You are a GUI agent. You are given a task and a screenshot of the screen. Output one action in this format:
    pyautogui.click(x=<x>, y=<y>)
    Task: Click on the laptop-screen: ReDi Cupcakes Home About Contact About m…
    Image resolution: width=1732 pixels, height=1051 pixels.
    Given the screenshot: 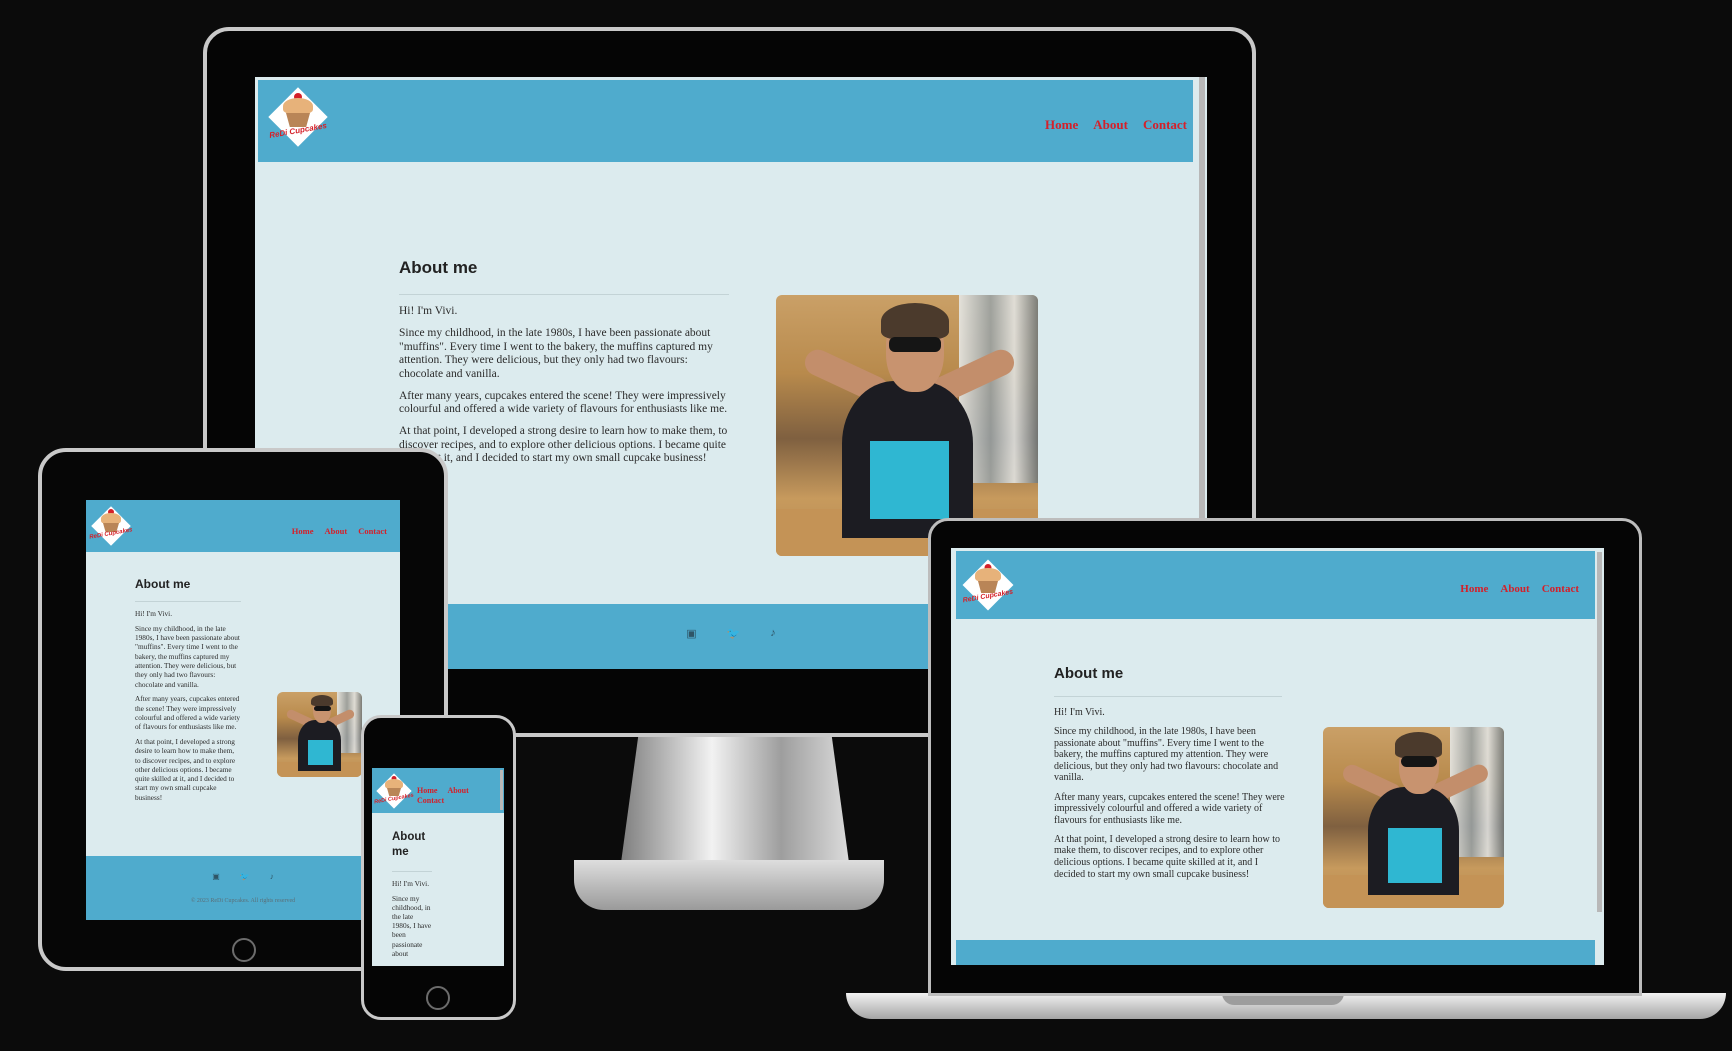 What is the action you would take?
    pyautogui.click(x=1277, y=756)
    